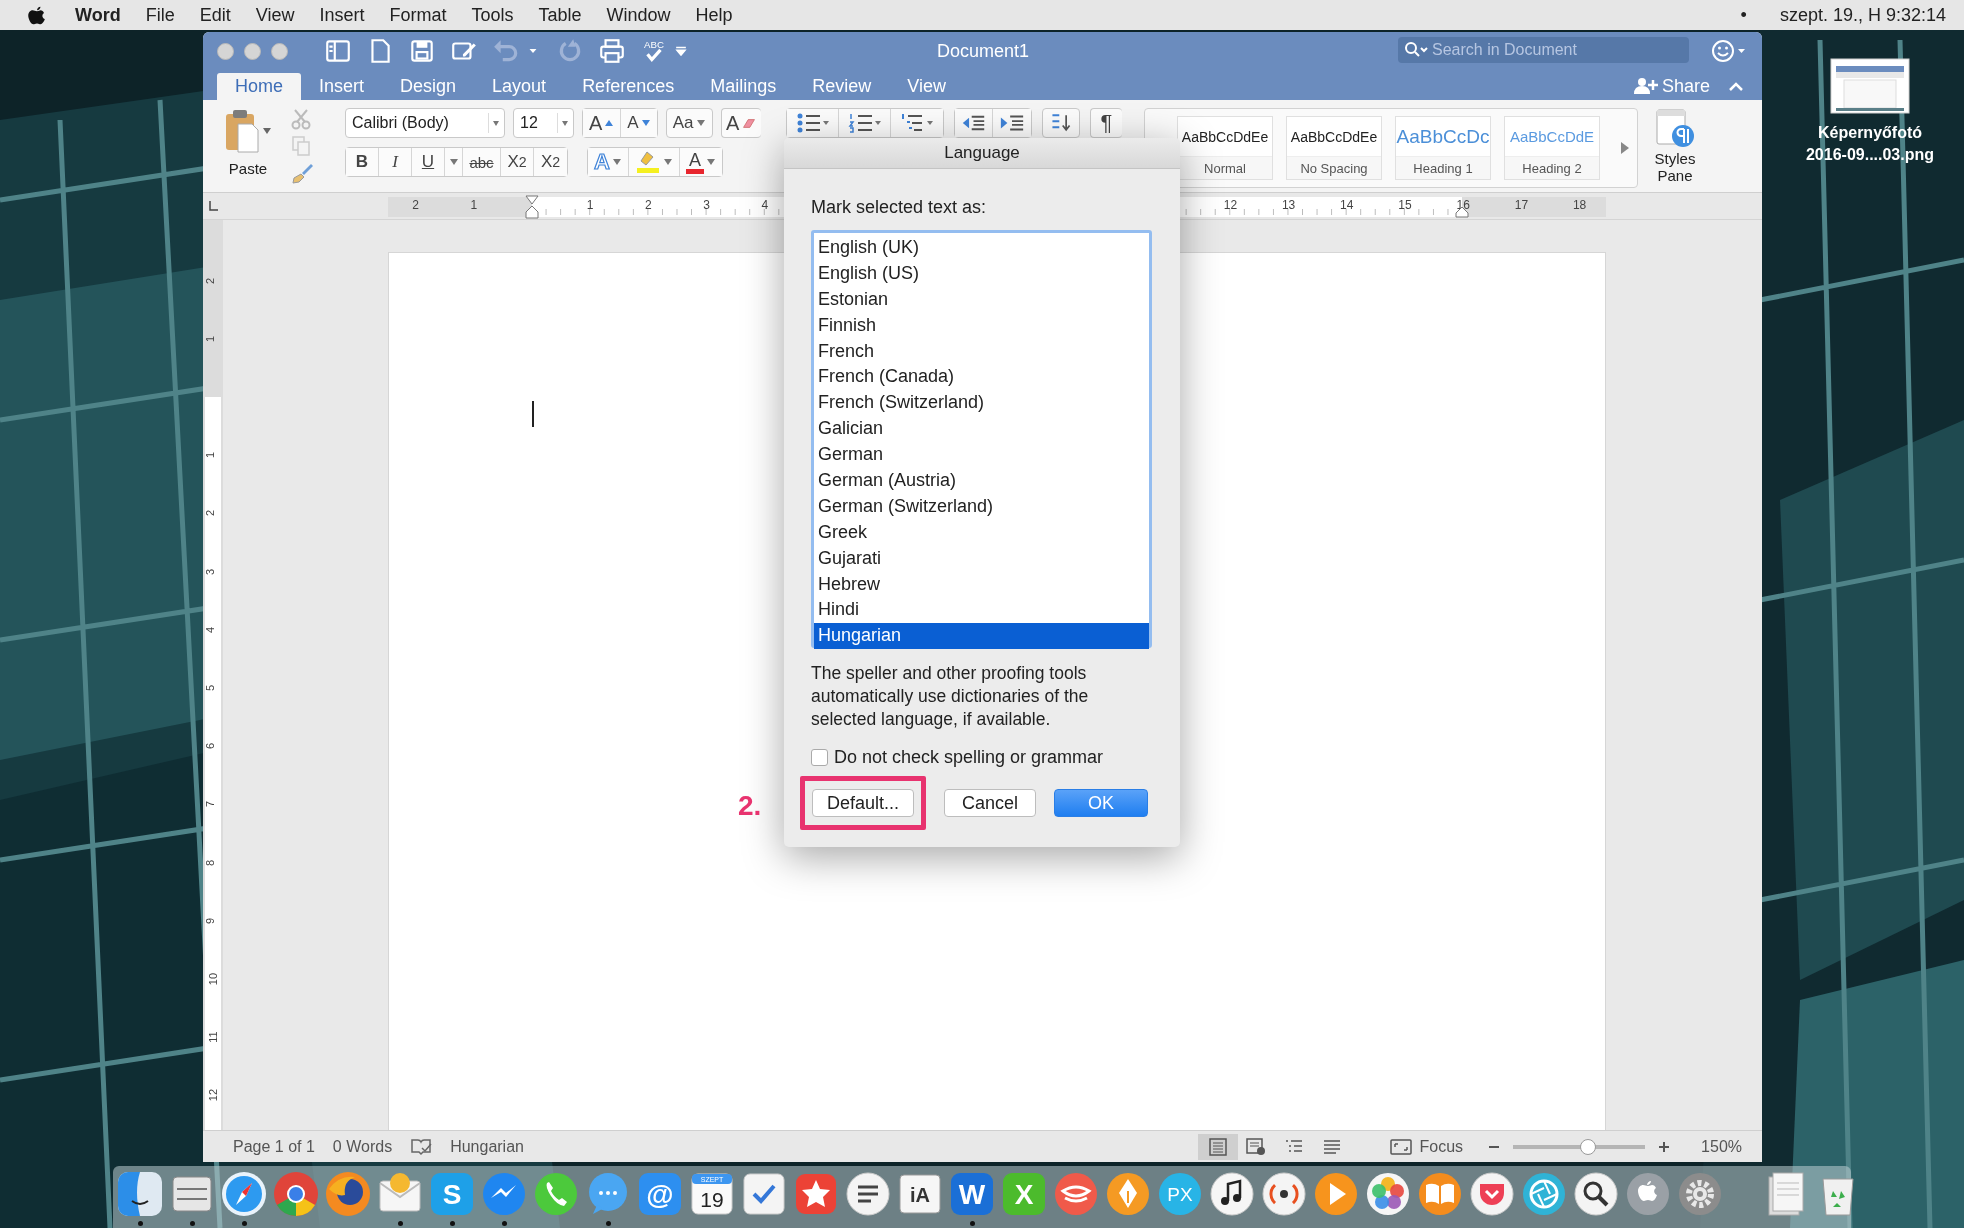 This screenshot has height=1228, width=1964. I want to click on menu-item: Help, so click(714, 15).